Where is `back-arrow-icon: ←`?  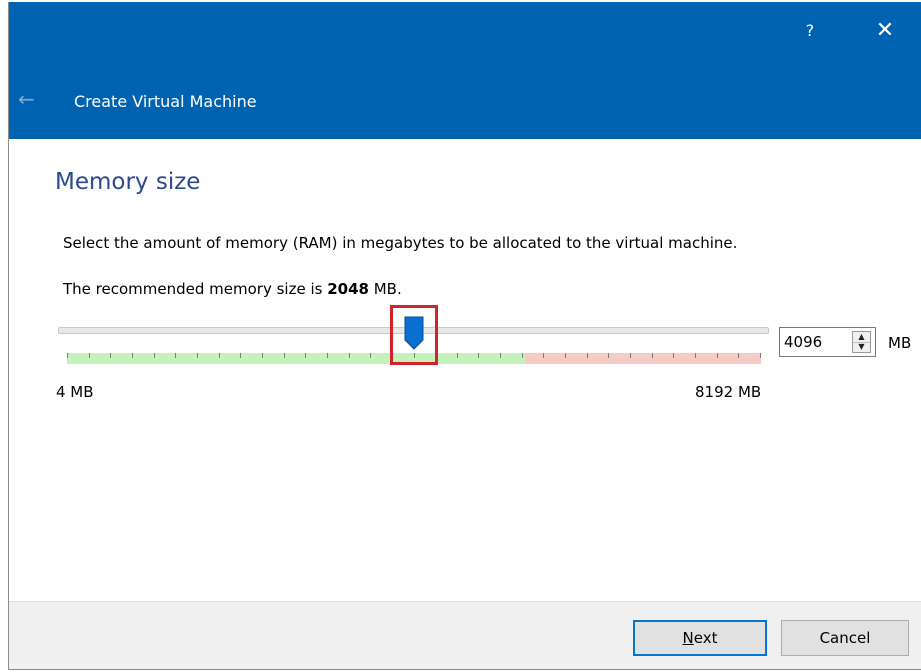 back-arrow-icon: ← is located at coordinates (33, 99).